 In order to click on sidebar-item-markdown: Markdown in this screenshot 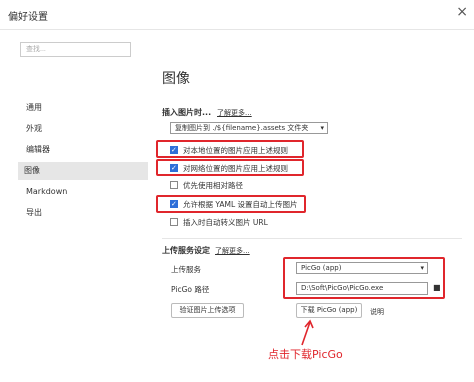, I will do `click(85, 192)`.